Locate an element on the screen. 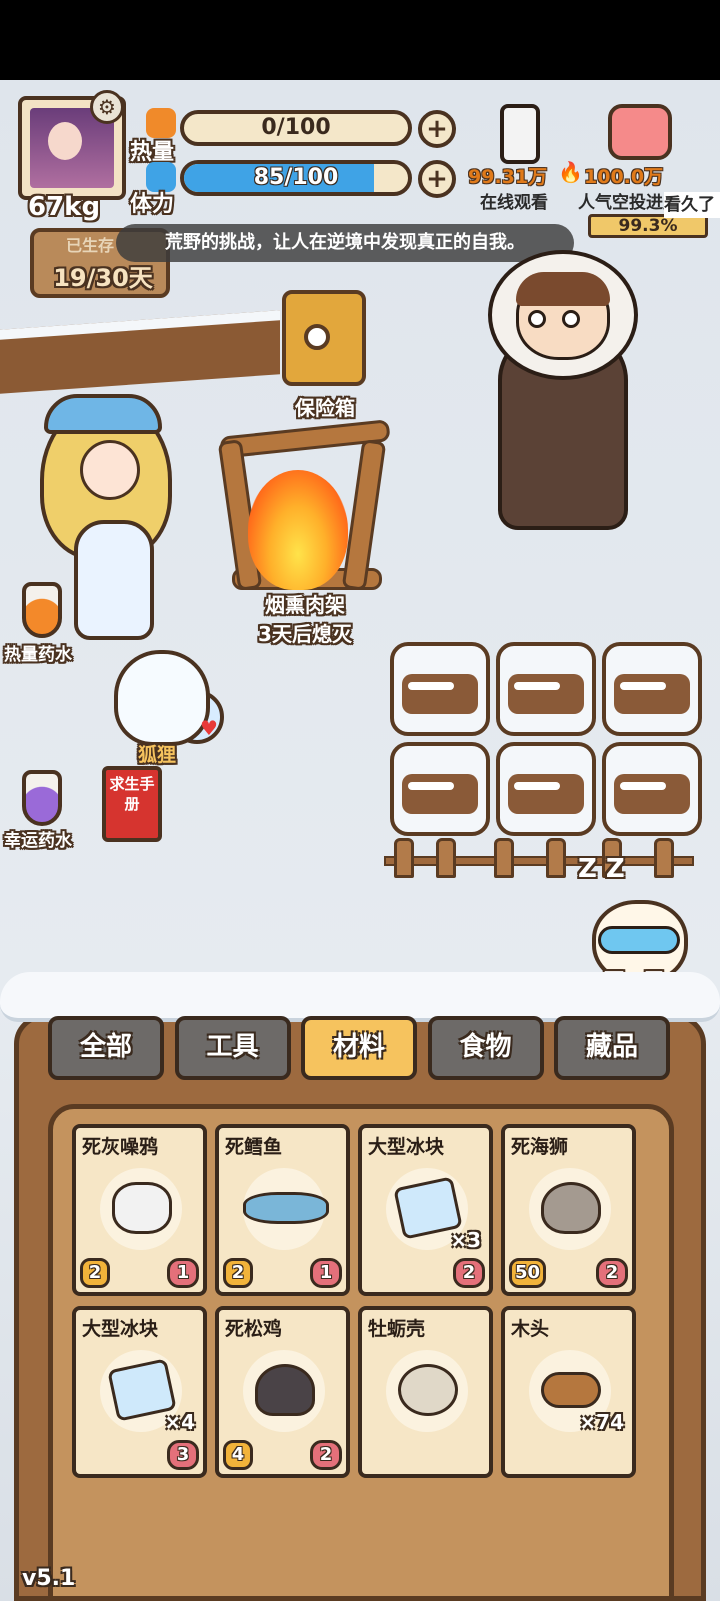 This screenshot has width=720, height=1601. luck-potion-icon is located at coordinates (42, 798).